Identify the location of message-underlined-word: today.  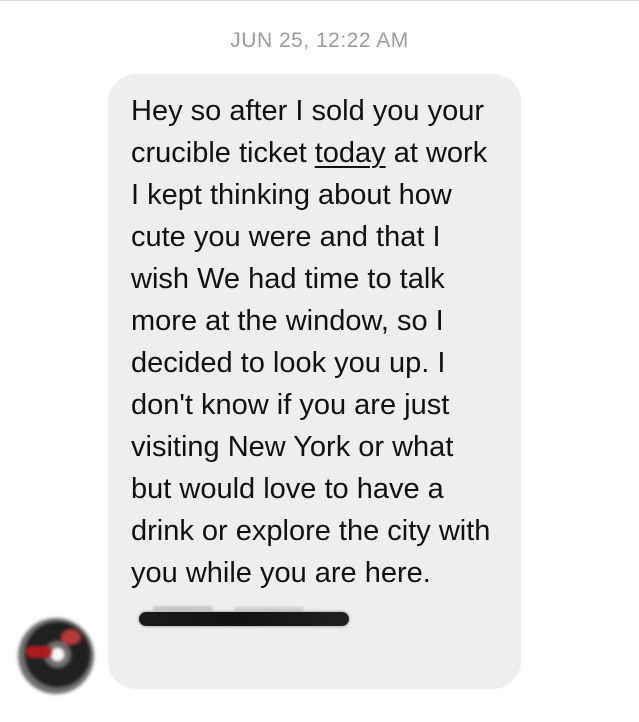
(350, 153).